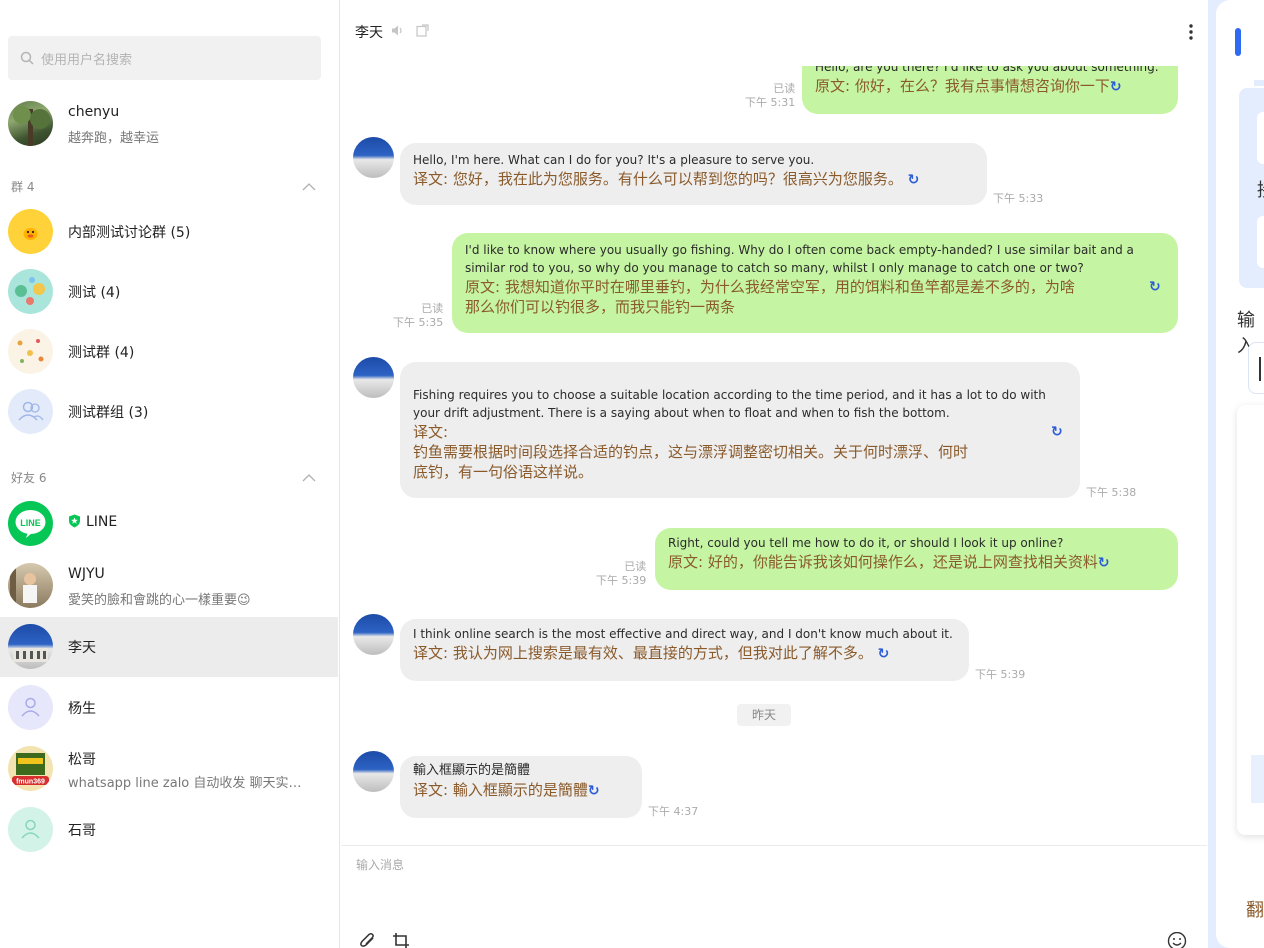 Image resolution: width=1264 pixels, height=948 pixels. What do you see at coordinates (666, 180) in the screenshot?
I see `message-translation: 译文: 您好，我在此为您服务。有什么可以帮到您的吗？很高兴为您服务。 ↻` at bounding box center [666, 180].